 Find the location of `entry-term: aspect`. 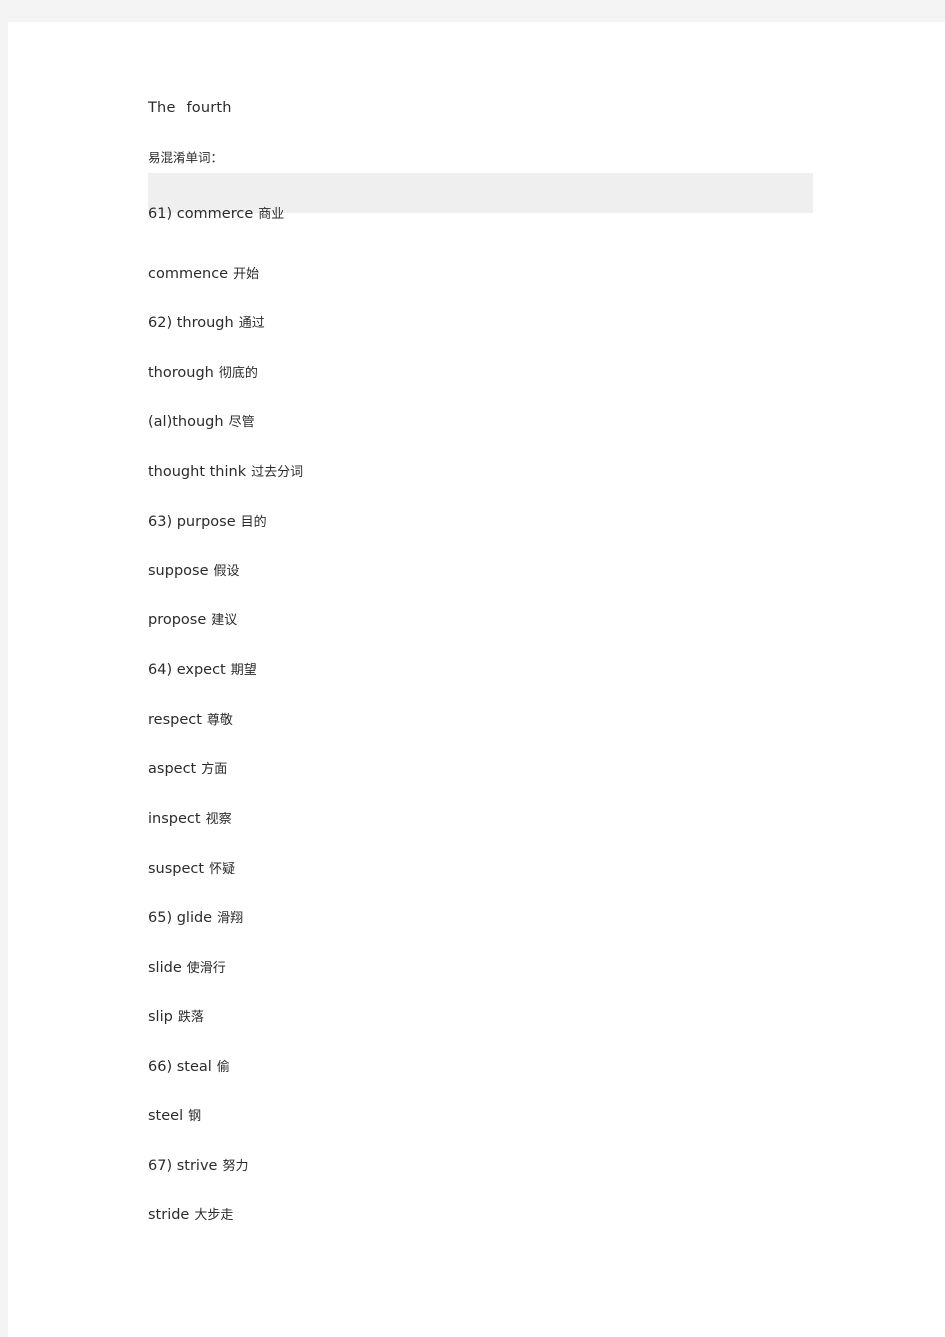

entry-term: aspect is located at coordinates (172, 769).